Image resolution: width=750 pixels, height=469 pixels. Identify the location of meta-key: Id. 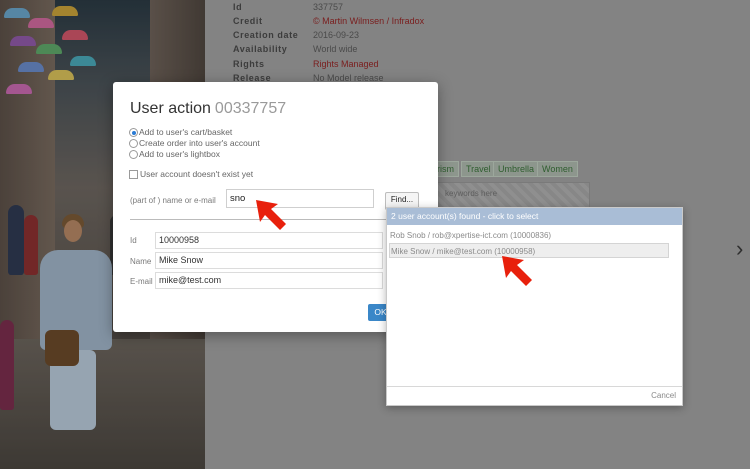
(238, 7).